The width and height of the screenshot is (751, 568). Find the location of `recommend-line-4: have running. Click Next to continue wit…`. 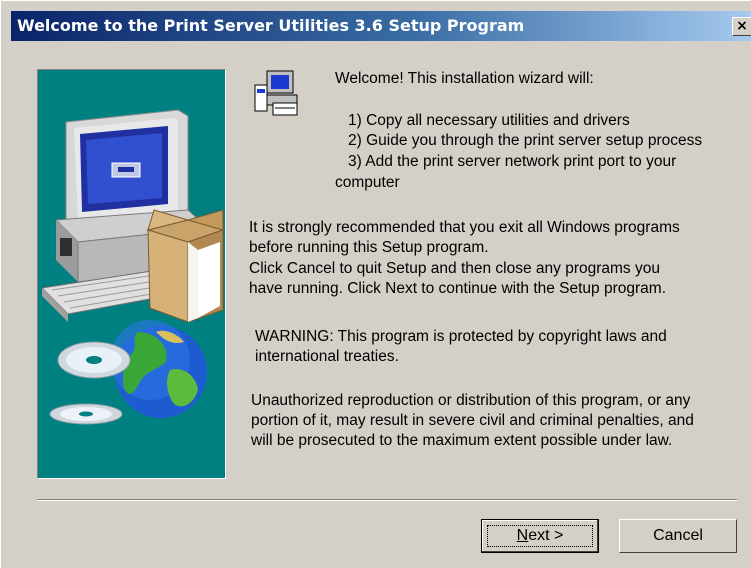

recommend-line-4: have running. Click Next to continue wit… is located at coordinates (458, 288).